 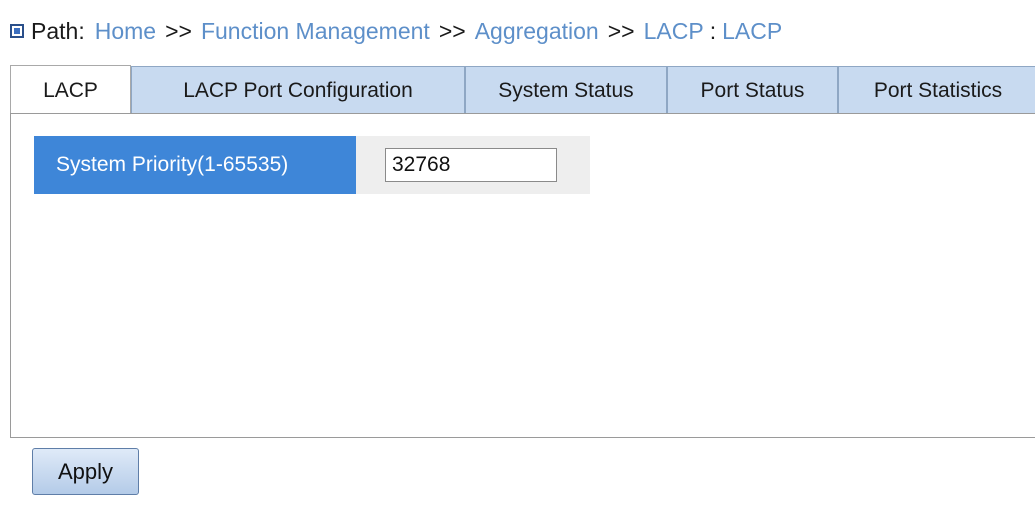 What do you see at coordinates (752, 90) in the screenshot?
I see `tab-port-status: Port Status` at bounding box center [752, 90].